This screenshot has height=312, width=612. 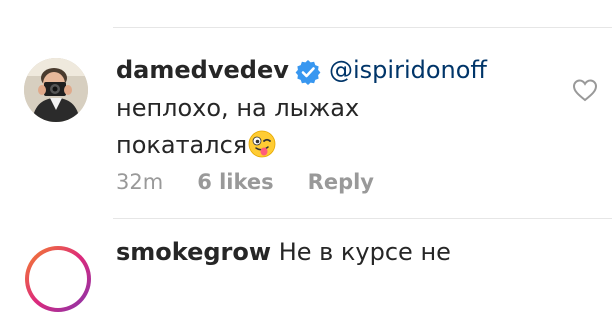 What do you see at coordinates (235, 182) in the screenshot?
I see `comment-likes-count: 6 likes` at bounding box center [235, 182].